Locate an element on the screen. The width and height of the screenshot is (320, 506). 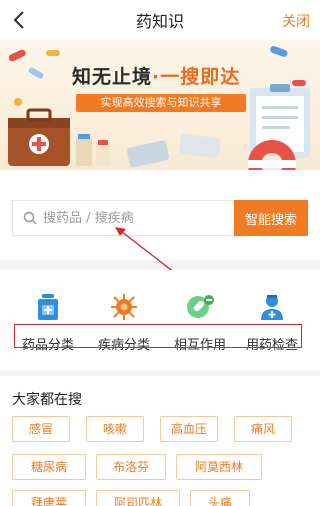
hot-search-title: 大家都在搜 is located at coordinates (47, 400).